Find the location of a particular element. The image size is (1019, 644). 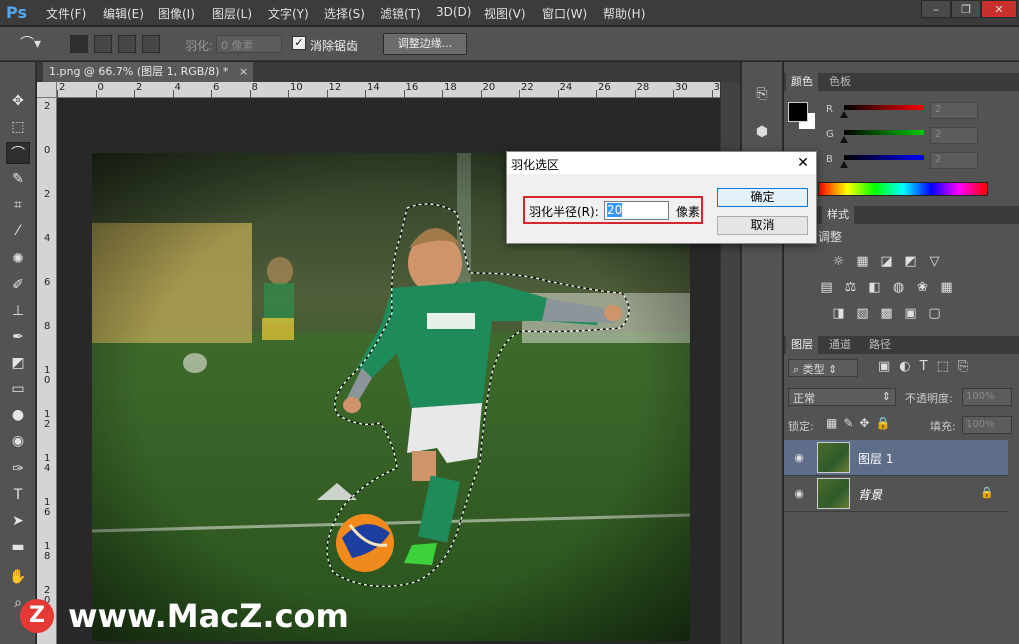

ruler-origin is located at coordinates (47, 90).